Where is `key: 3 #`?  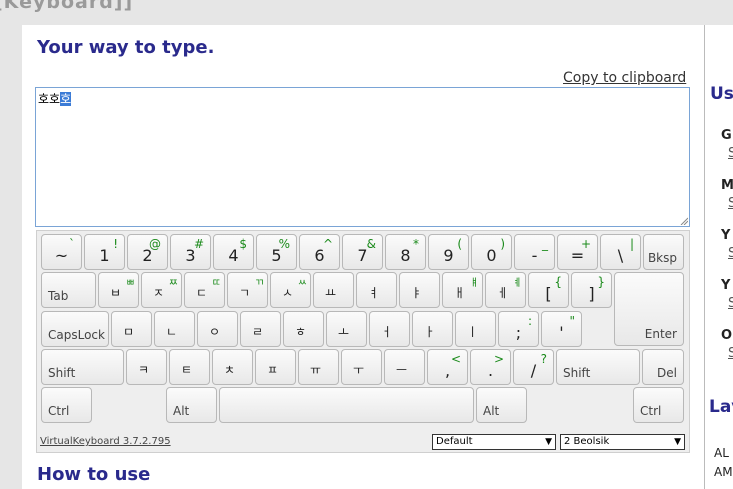
key: 3 # is located at coordinates (190, 252).